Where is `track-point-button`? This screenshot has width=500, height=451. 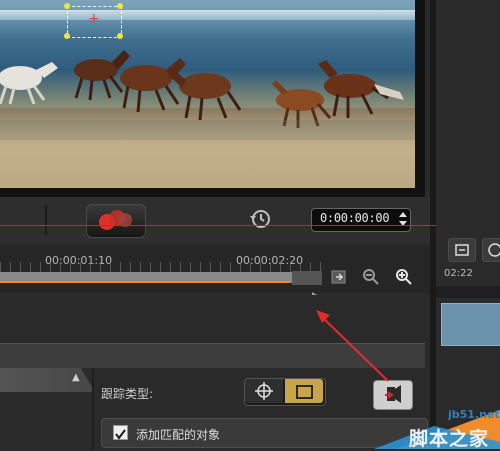 track-point-button is located at coordinates (264, 391).